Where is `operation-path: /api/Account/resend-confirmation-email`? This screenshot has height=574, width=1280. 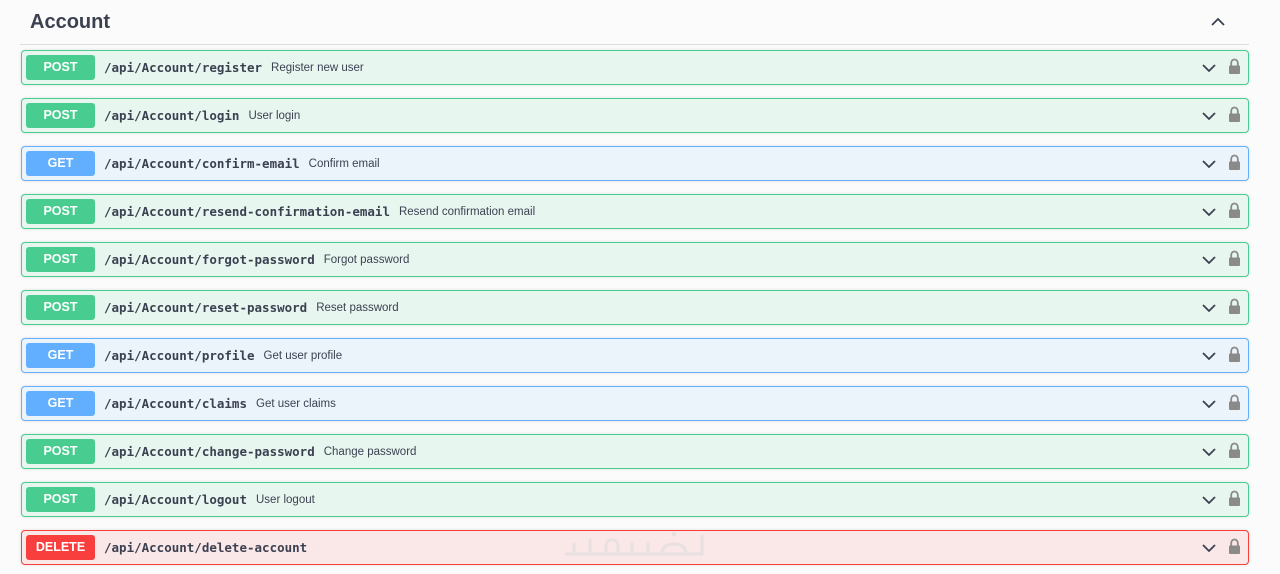 operation-path: /api/Account/resend-confirmation-email is located at coordinates (247, 211).